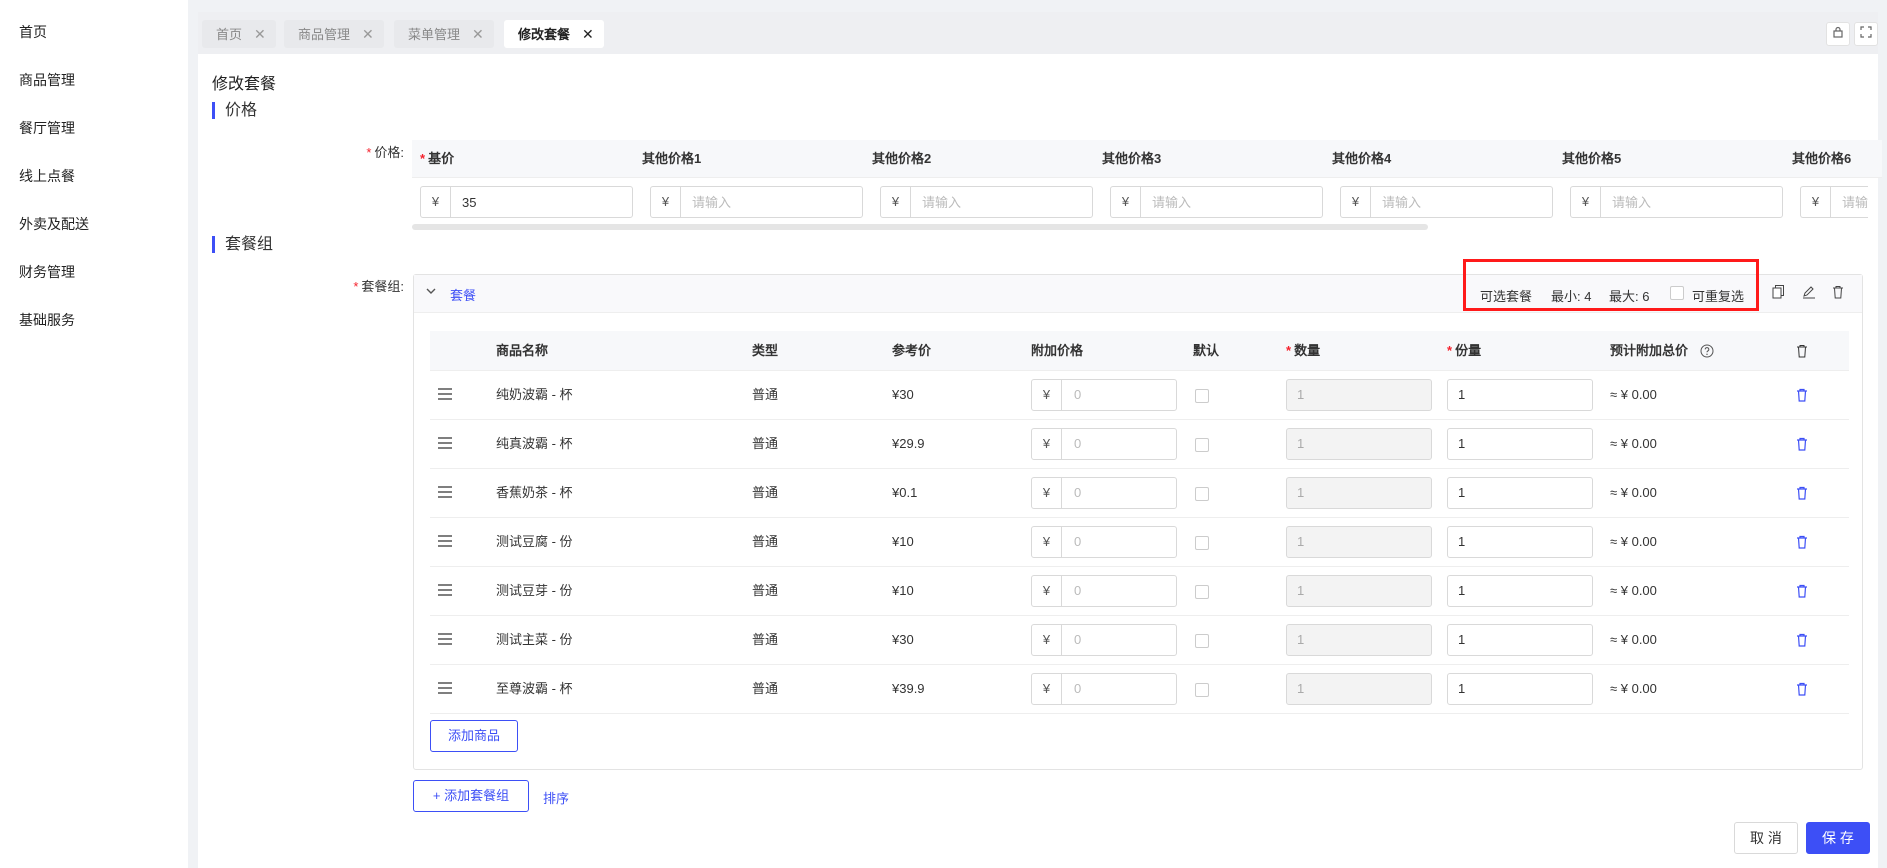 The width and height of the screenshot is (1887, 868). What do you see at coordinates (1802, 352) in the screenshot?
I see `delete-all-icon` at bounding box center [1802, 352].